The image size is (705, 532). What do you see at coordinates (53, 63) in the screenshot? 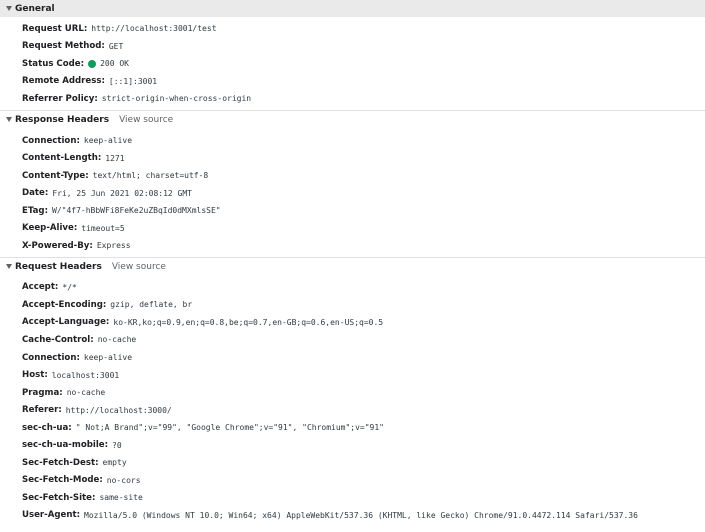
I see `header-key: Status Code:` at bounding box center [53, 63].